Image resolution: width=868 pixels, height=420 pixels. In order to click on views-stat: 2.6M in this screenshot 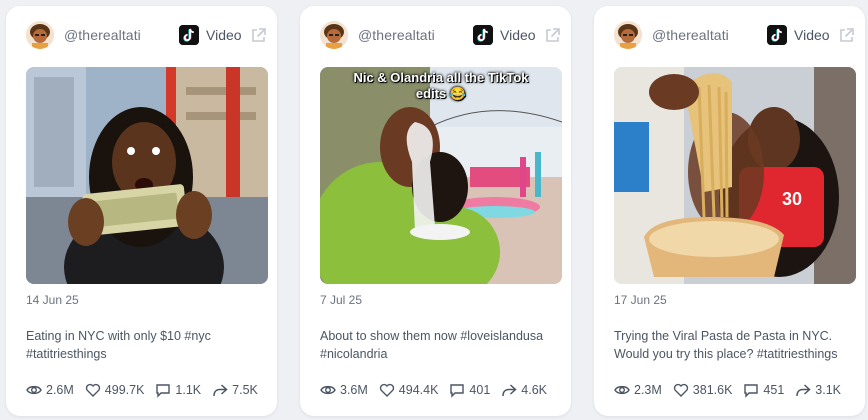, I will do `click(50, 390)`.